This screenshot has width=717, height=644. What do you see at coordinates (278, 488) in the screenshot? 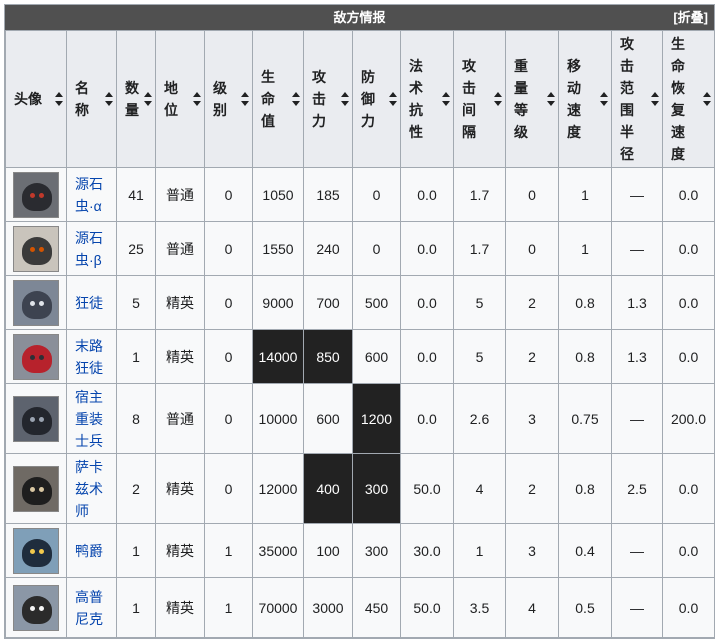
I see `data-cell: 12000` at bounding box center [278, 488].